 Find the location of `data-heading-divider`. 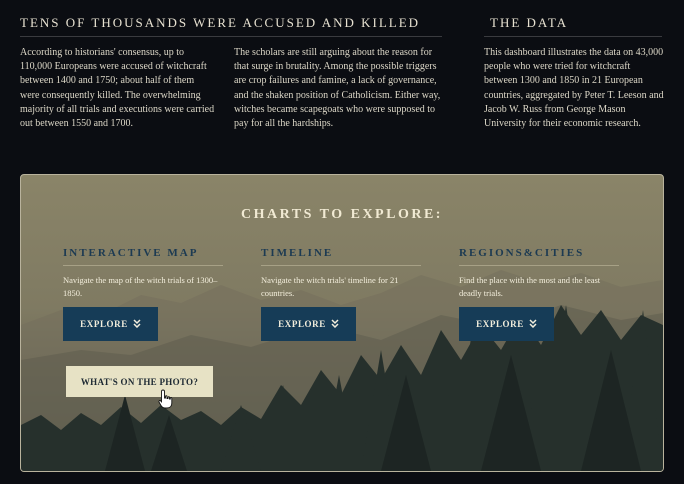

data-heading-divider is located at coordinates (573, 36).